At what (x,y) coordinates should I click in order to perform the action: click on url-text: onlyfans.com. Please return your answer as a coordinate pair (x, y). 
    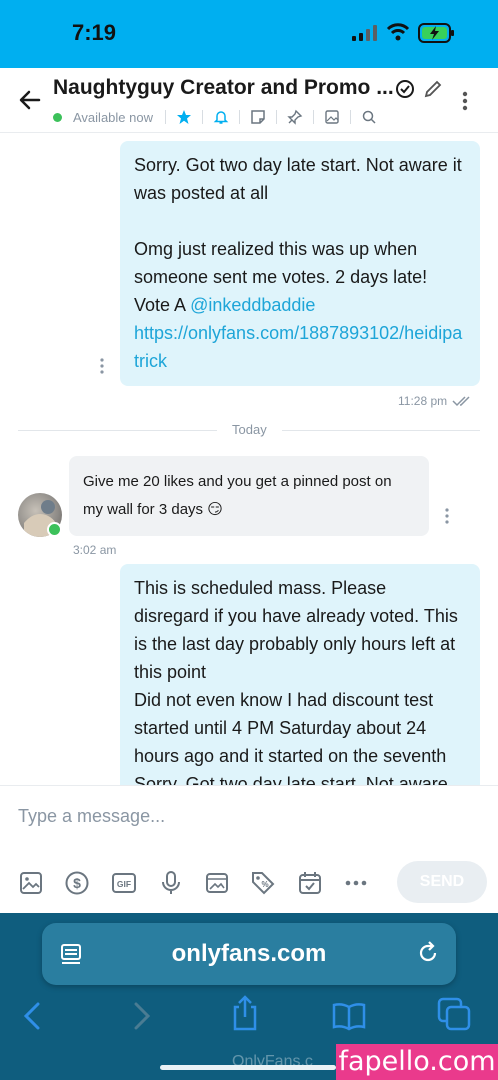
    Looking at the image, I should click on (249, 953).